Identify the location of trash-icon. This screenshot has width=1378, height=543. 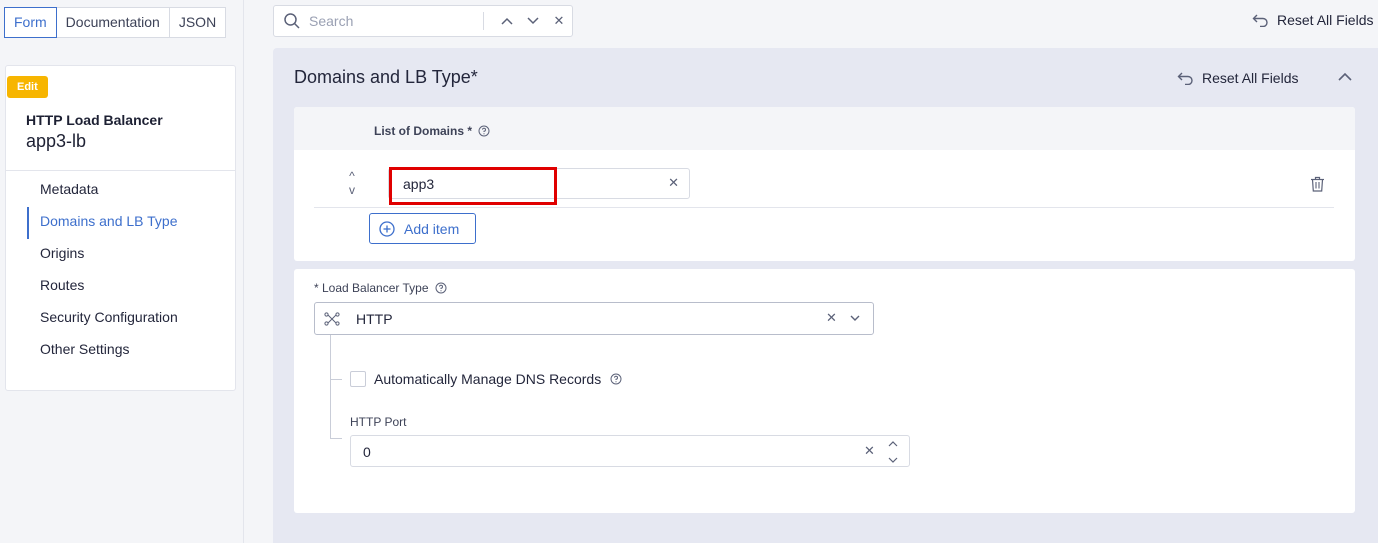
(1317, 184).